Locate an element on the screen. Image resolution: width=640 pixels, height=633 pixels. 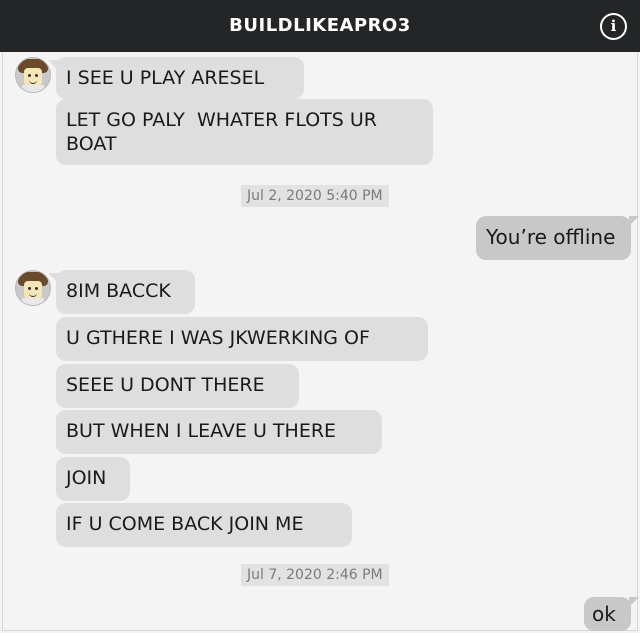
contact-name: BUILDLIKEAPRO3 is located at coordinates (320, 26).